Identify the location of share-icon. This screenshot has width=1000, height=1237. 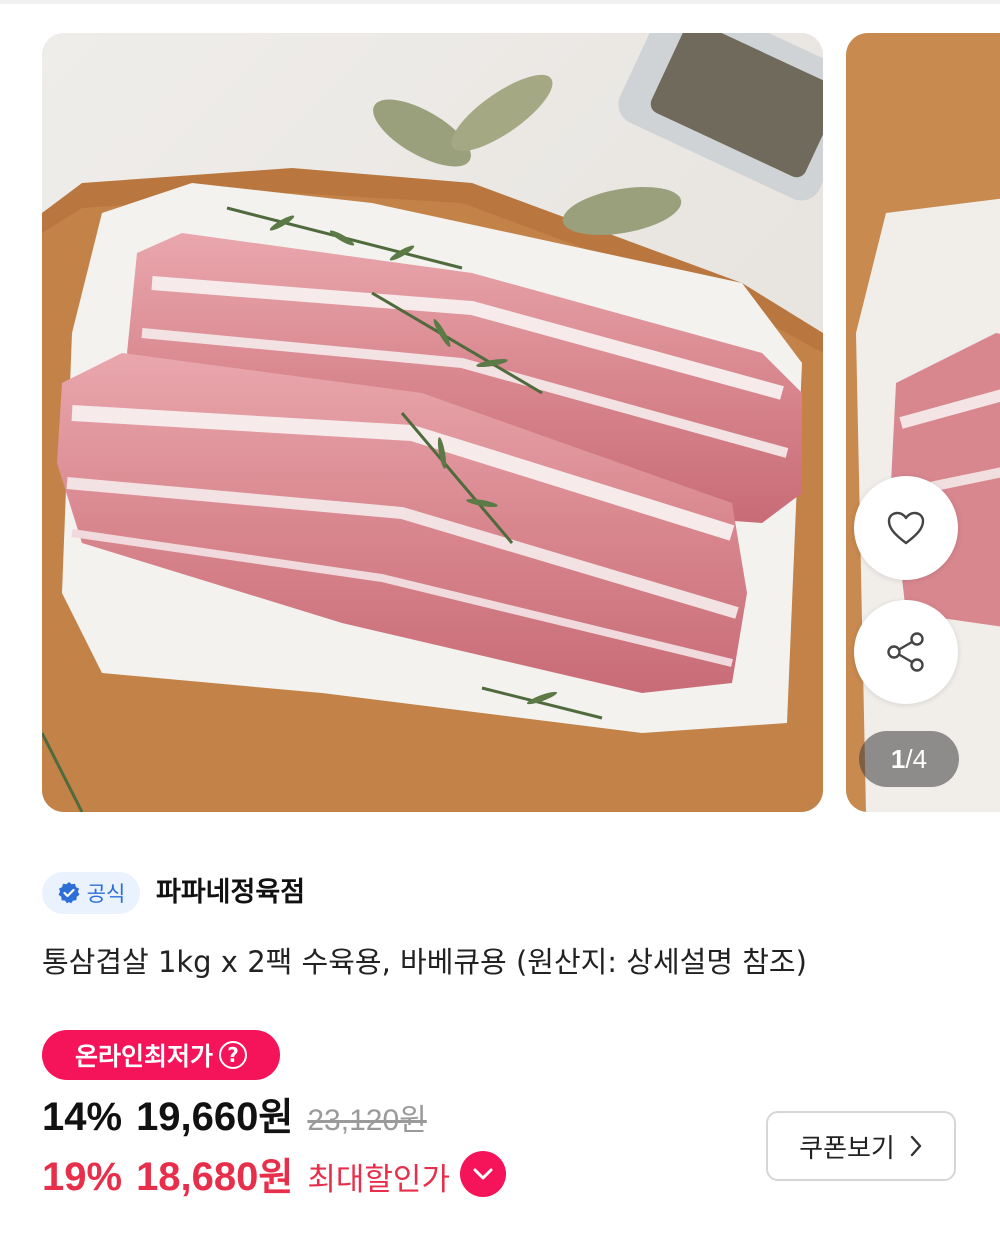
(905, 652).